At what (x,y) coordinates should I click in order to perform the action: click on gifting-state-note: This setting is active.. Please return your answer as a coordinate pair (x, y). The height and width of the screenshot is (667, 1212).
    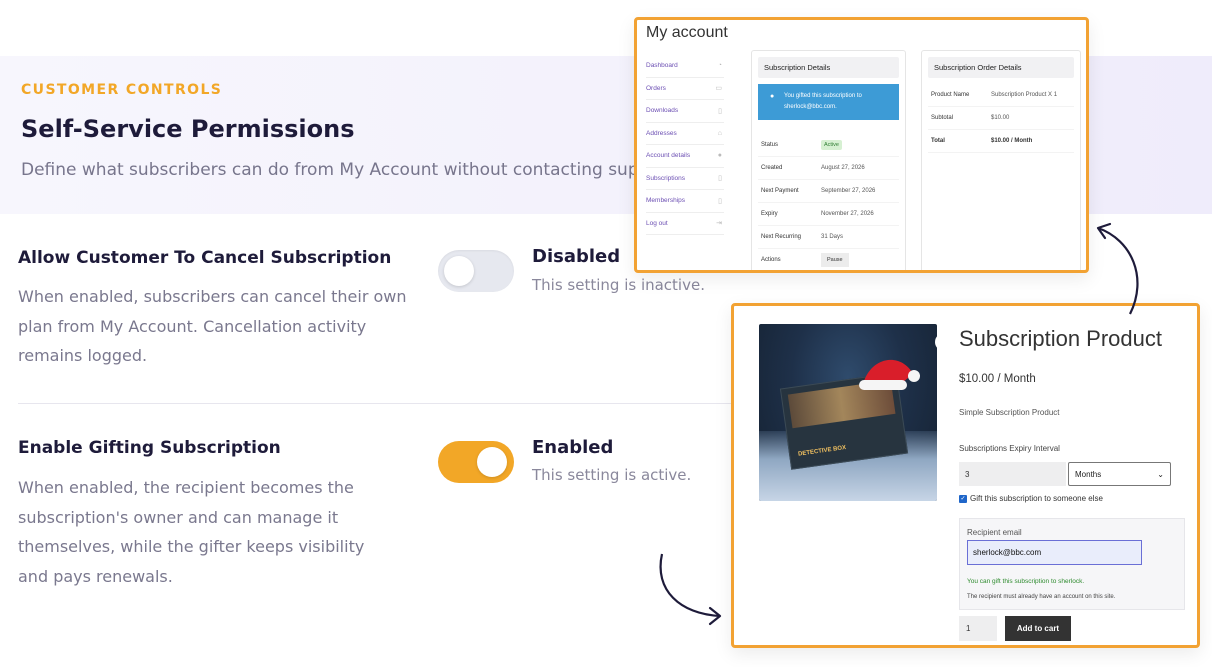
    Looking at the image, I should click on (612, 475).